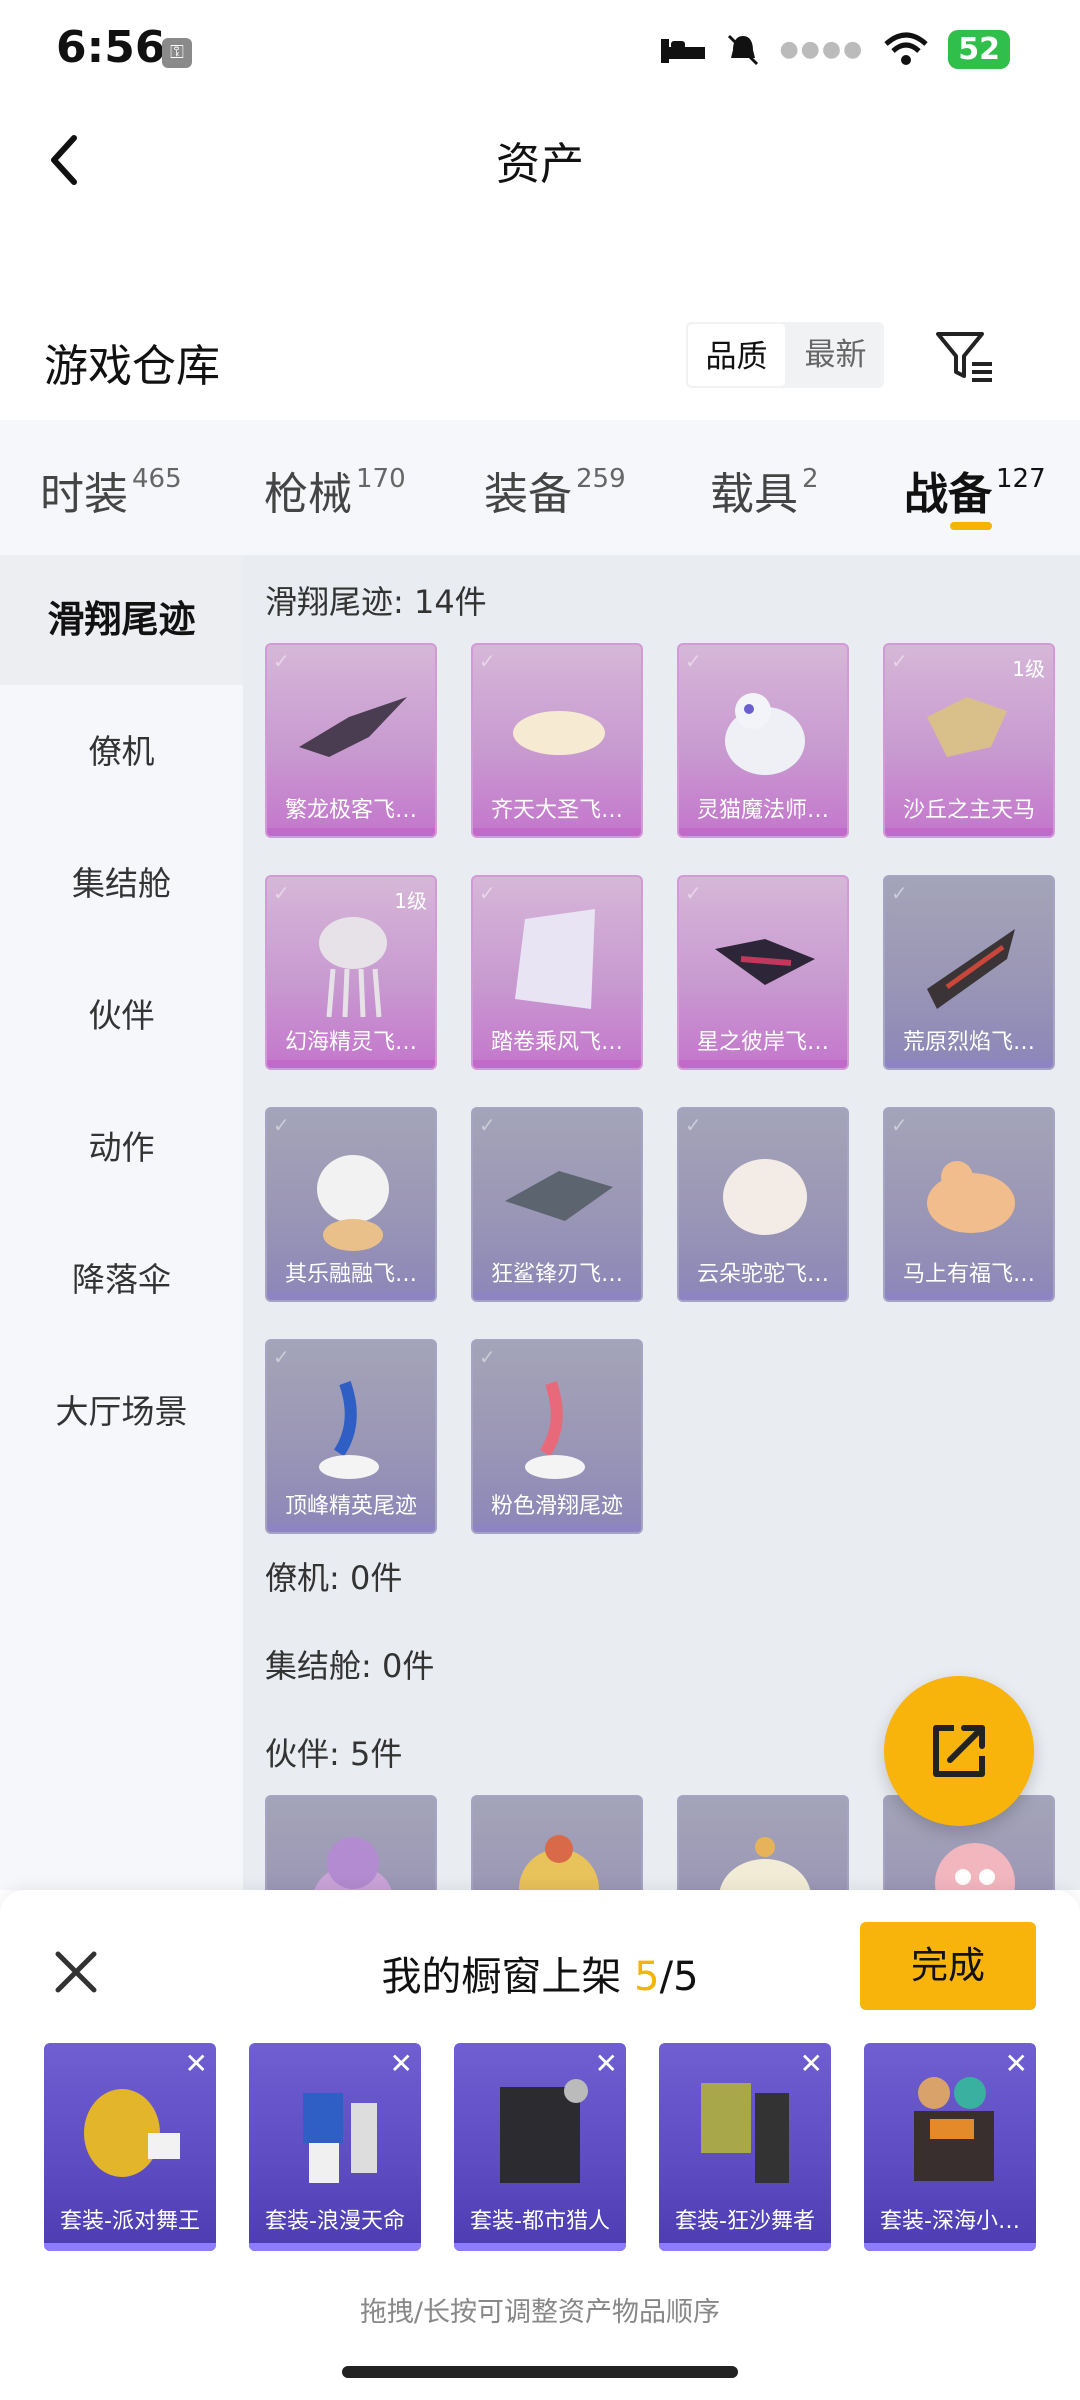 The image size is (1080, 2400). What do you see at coordinates (557, 1436) in the screenshot?
I see `item-card: ✓ 粉色滑翔尾迹` at bounding box center [557, 1436].